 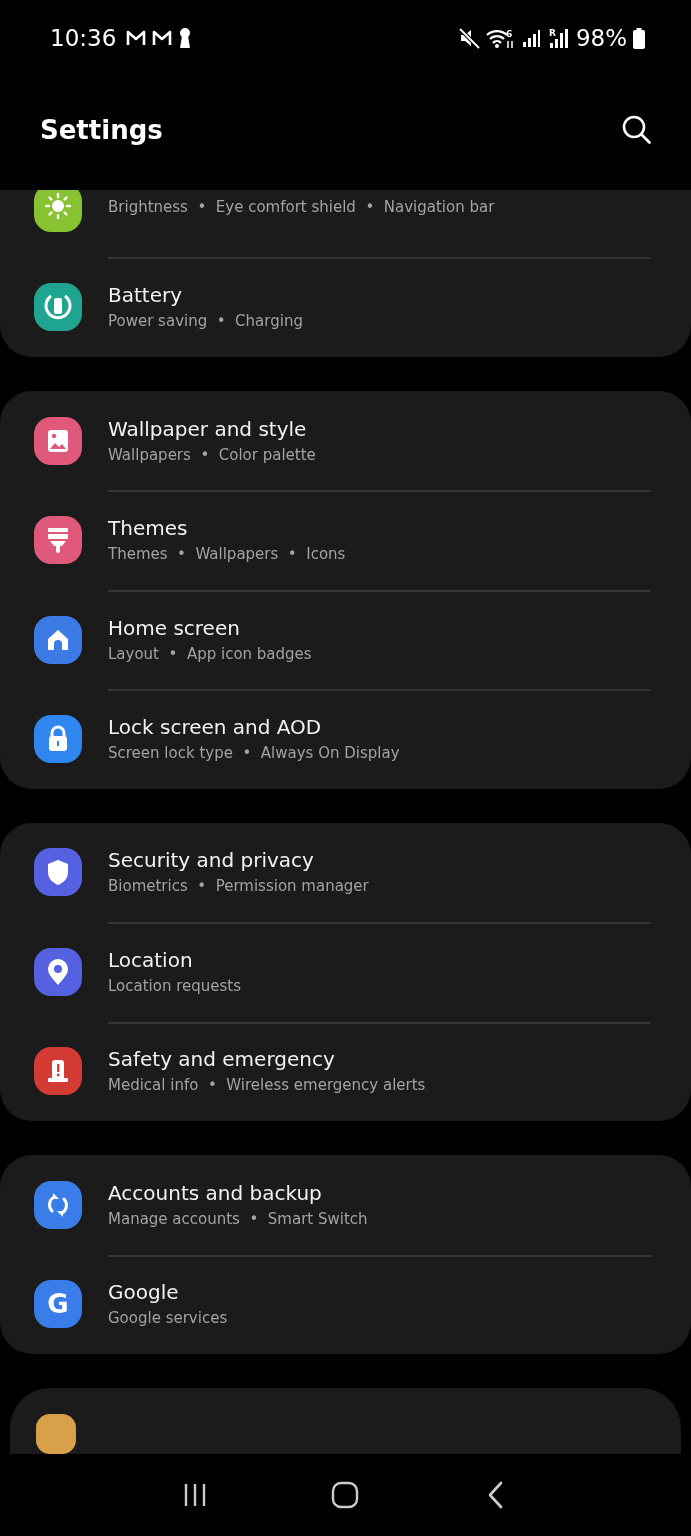 What do you see at coordinates (146, 295) in the screenshot?
I see `item-title: Battery` at bounding box center [146, 295].